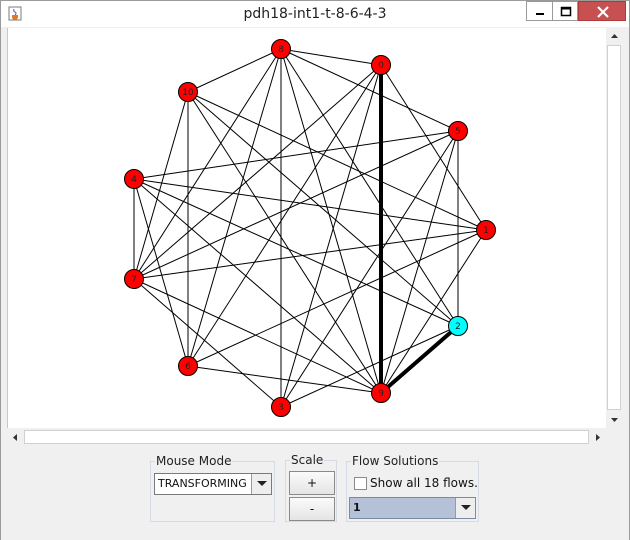 The image size is (630, 540). What do you see at coordinates (357, 507) in the screenshot?
I see `flow-solution-value: 1` at bounding box center [357, 507].